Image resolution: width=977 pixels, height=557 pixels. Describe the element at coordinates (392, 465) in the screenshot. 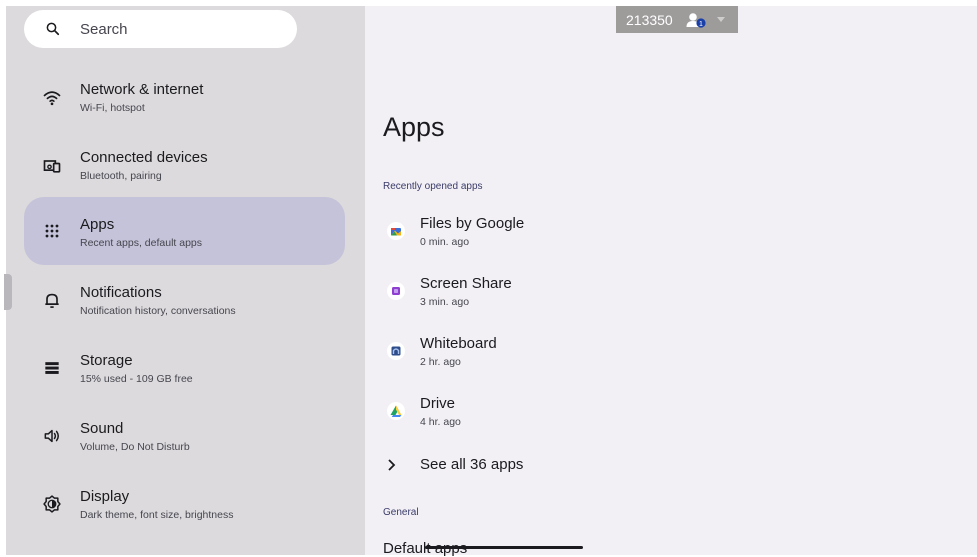

I see `chevron-right-icon` at that location.